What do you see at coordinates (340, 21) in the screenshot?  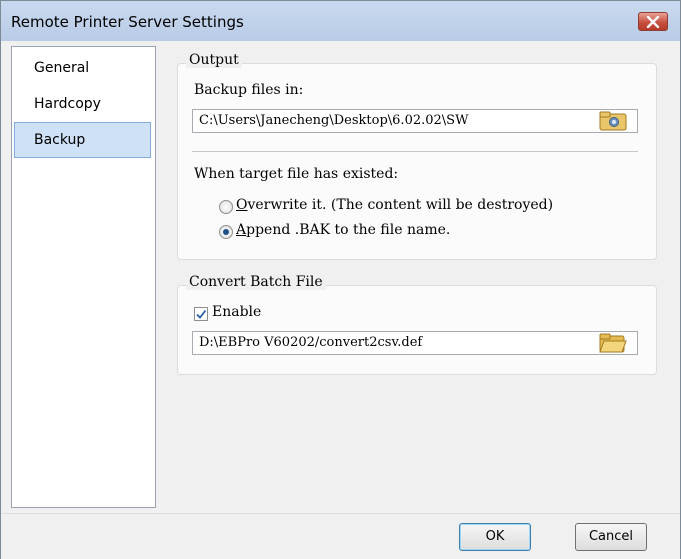 I see `title-bar: Remote Printer Server Settings` at bounding box center [340, 21].